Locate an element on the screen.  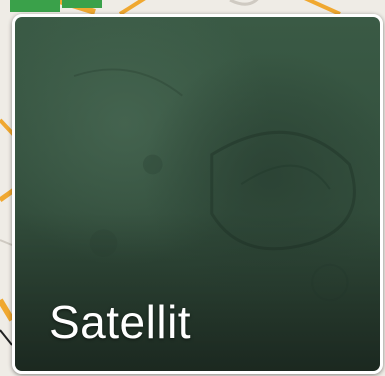
layer-label: Satellit is located at coordinates (120, 322).